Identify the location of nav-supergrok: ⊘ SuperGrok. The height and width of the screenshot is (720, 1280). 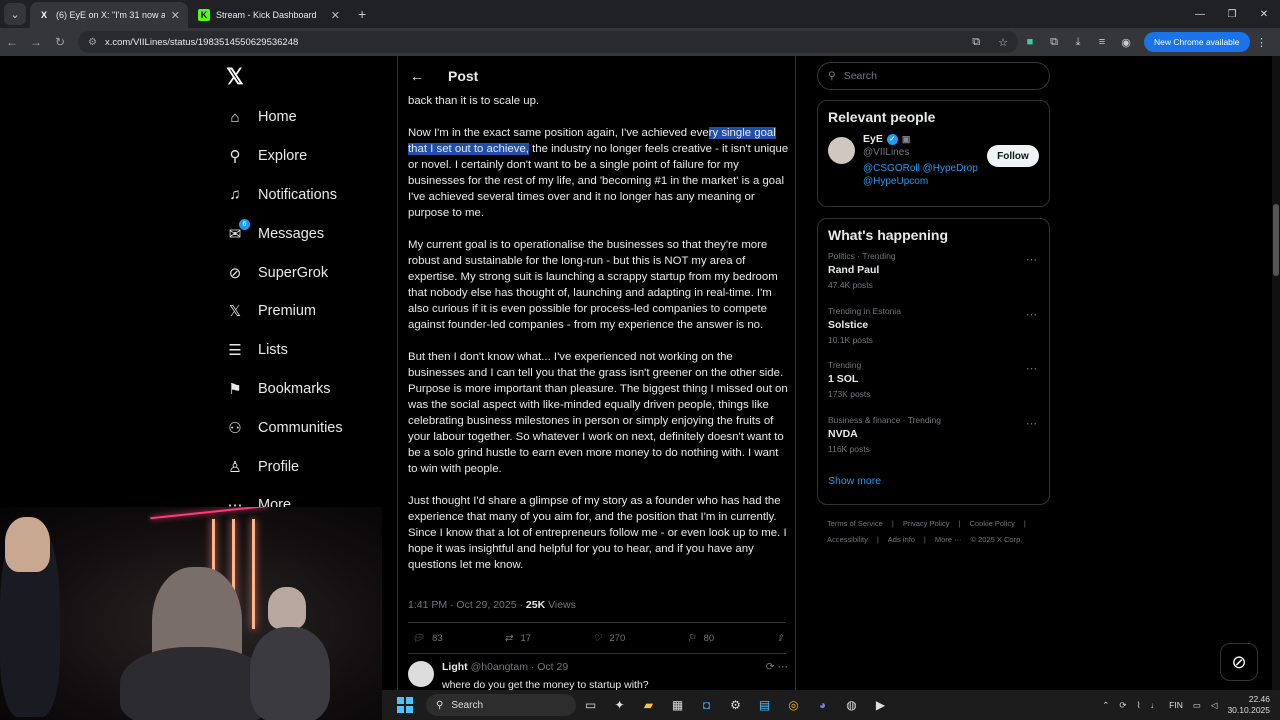
(284, 272).